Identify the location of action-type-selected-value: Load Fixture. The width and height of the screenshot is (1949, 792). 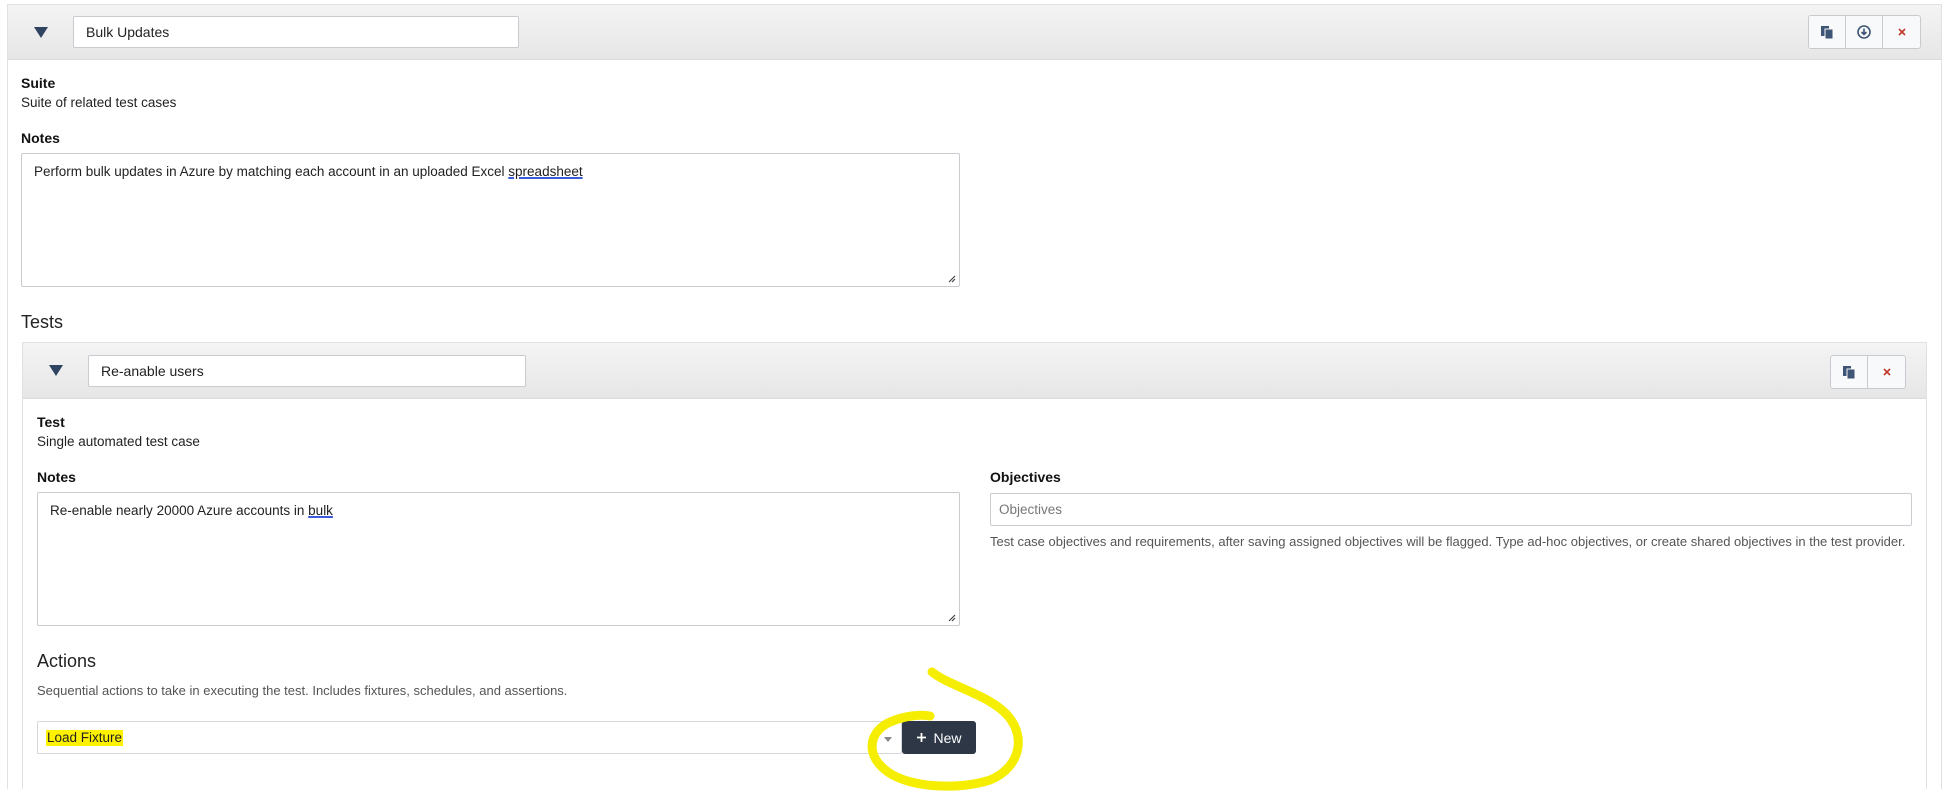
(85, 738).